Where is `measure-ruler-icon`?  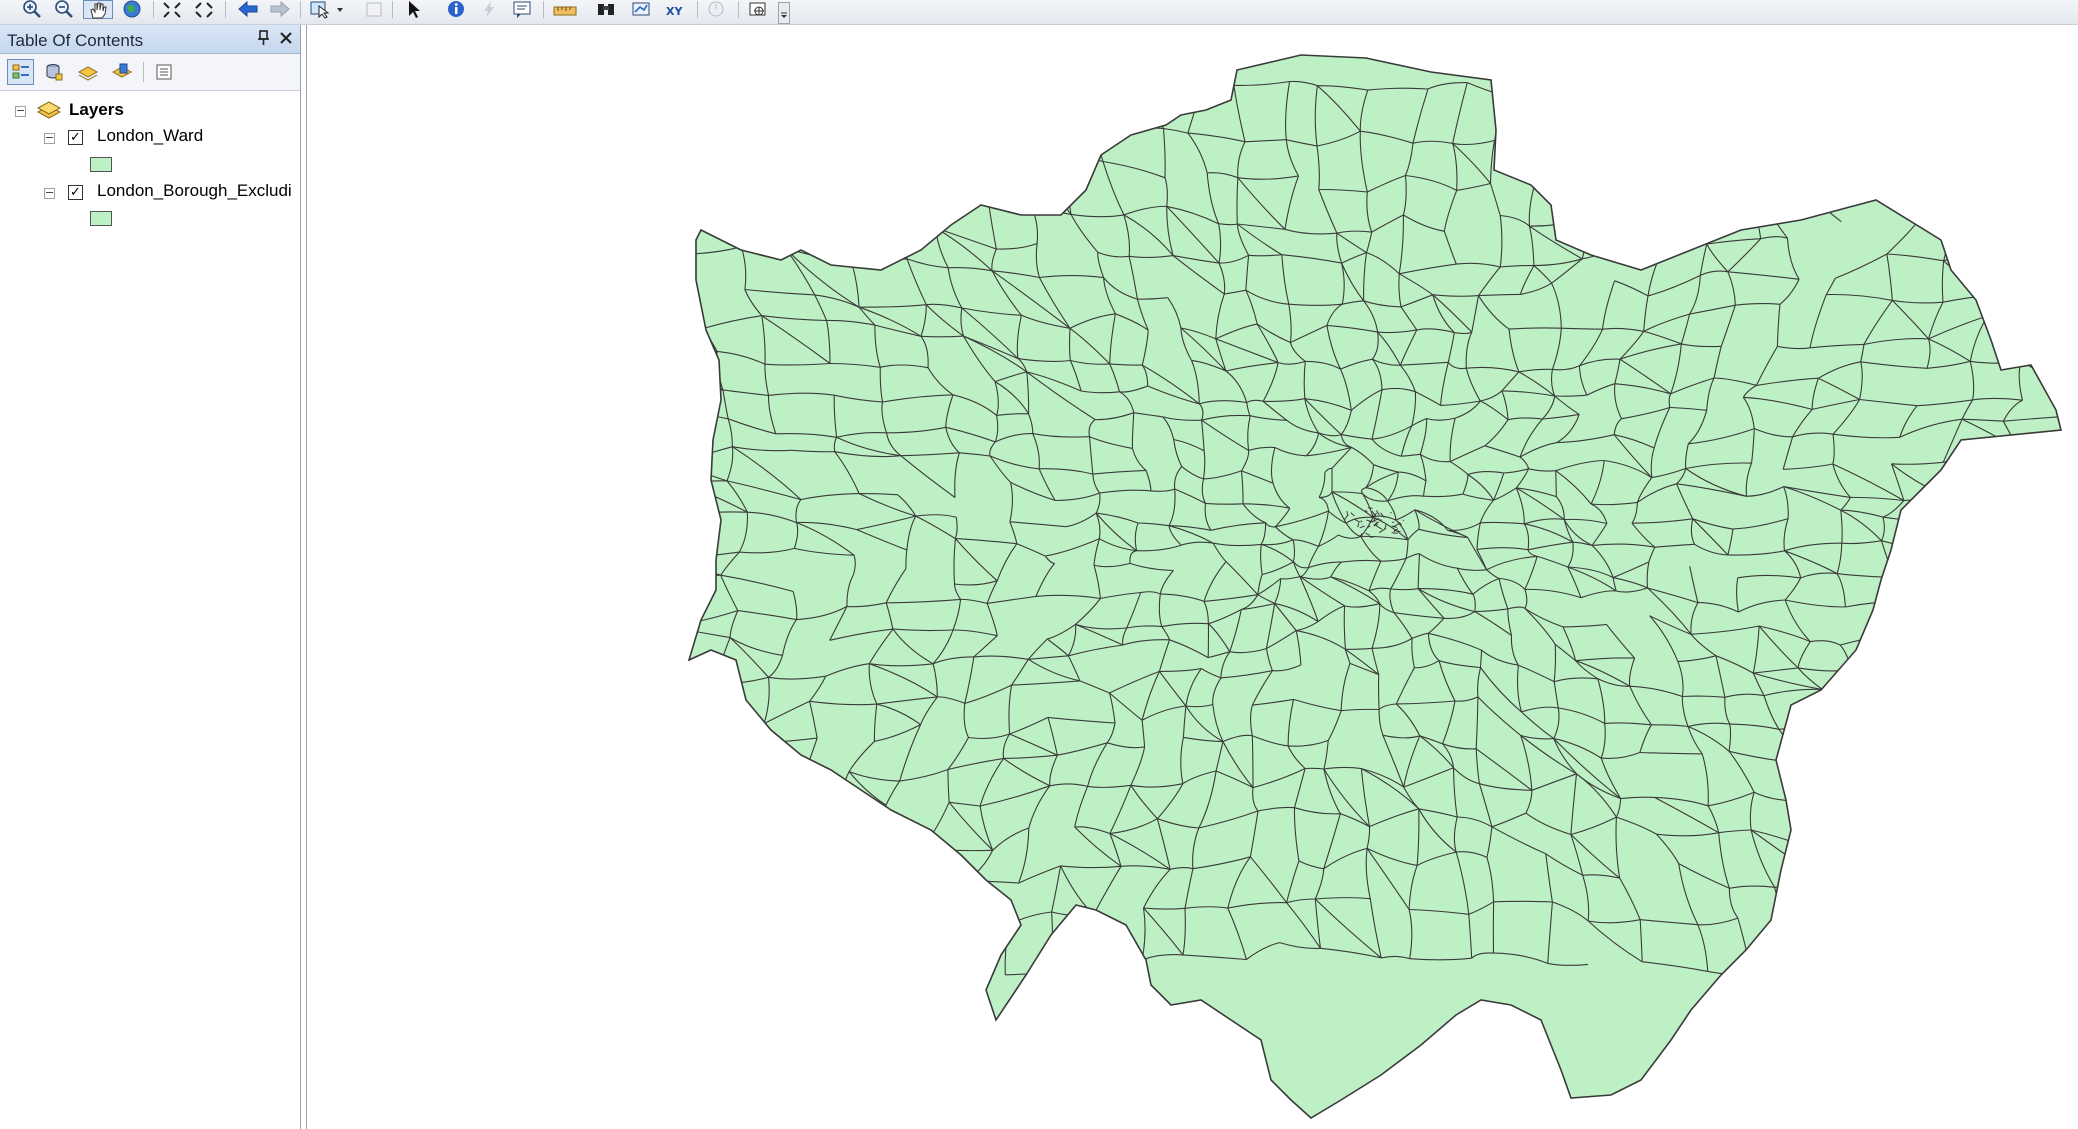 measure-ruler-icon is located at coordinates (565, 9).